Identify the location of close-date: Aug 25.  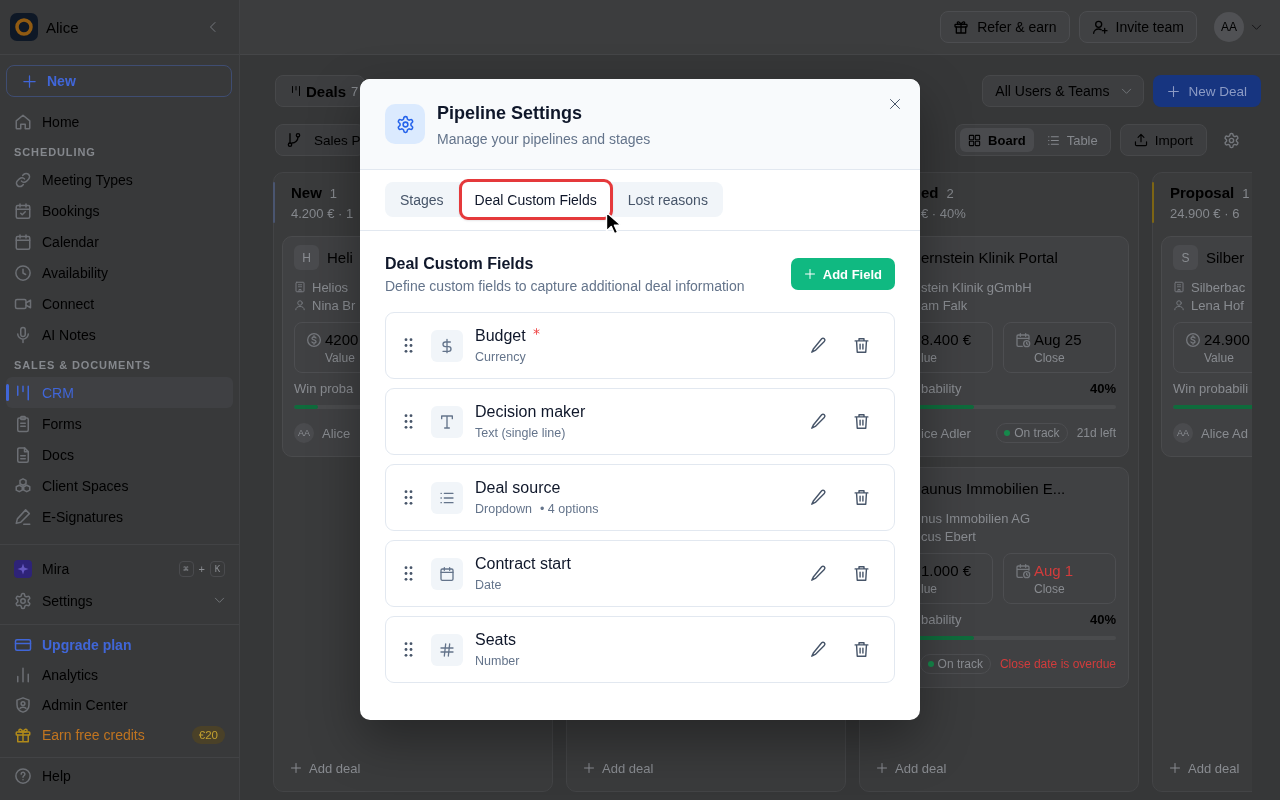
(1058, 340).